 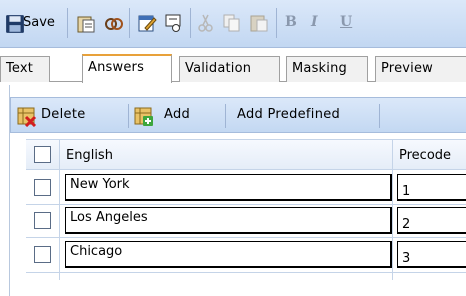 I want to click on delete-grid-icon, so click(x=27, y=117).